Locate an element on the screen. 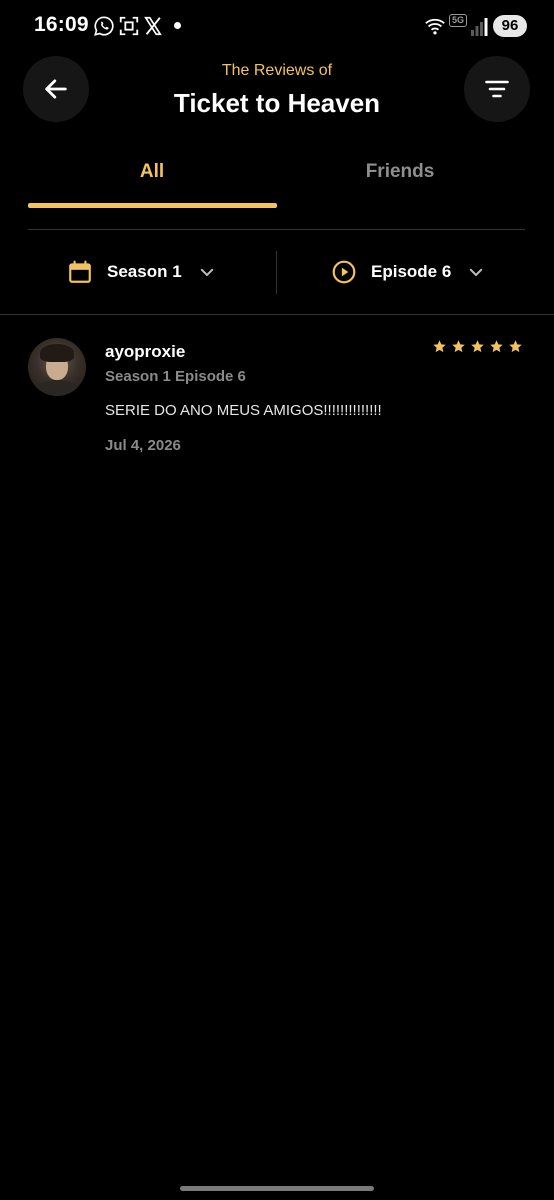  season-dropdown: Season 1 is located at coordinates (141, 272).